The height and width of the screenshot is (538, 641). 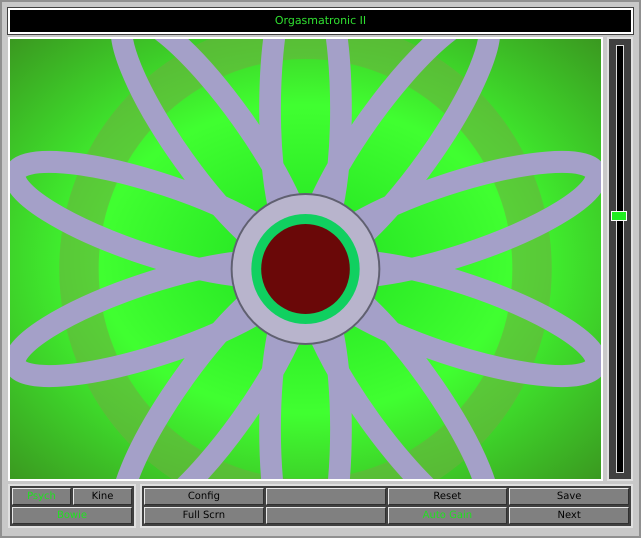 I want to click on control-button: Config, so click(x=204, y=496).